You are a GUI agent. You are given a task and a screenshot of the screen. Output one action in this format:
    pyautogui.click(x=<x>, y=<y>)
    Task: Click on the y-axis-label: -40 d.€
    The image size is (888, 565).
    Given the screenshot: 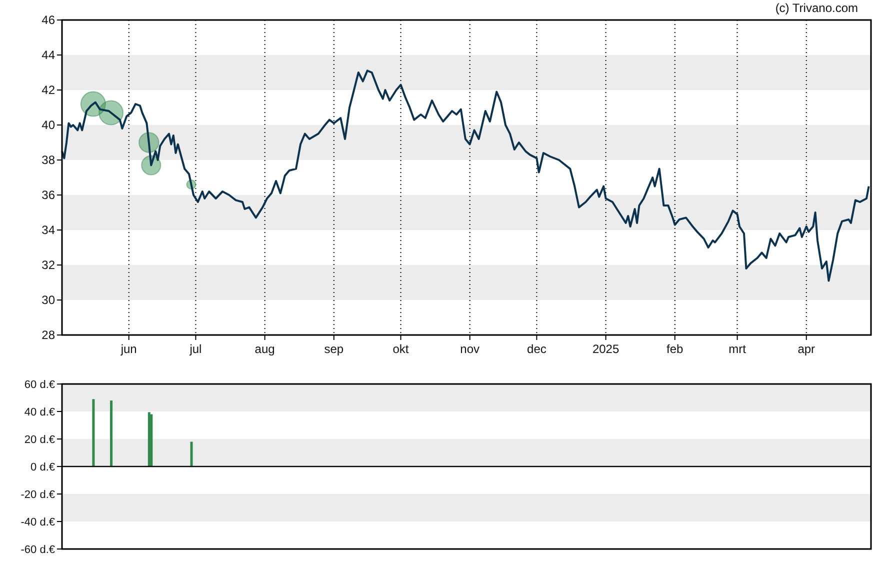 What is the action you would take?
    pyautogui.click(x=37, y=522)
    